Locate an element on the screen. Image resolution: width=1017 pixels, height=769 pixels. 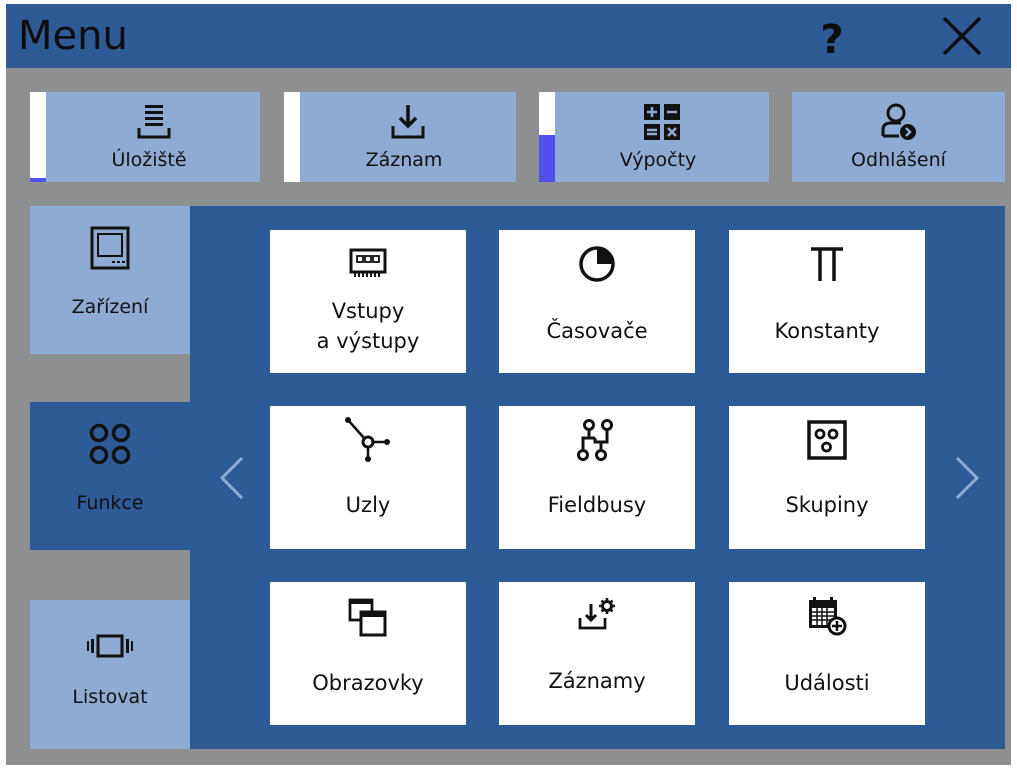
tile-nodes: Uzly is located at coordinates (368, 477).